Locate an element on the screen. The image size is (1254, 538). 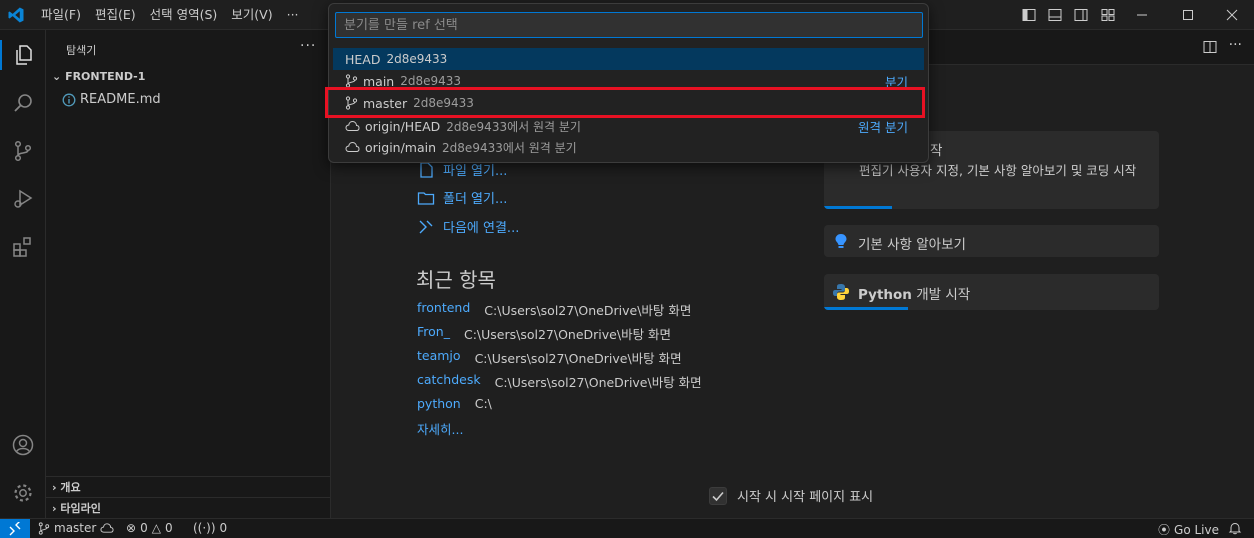
toggle-sidebar-icon is located at coordinates (1029, 15).